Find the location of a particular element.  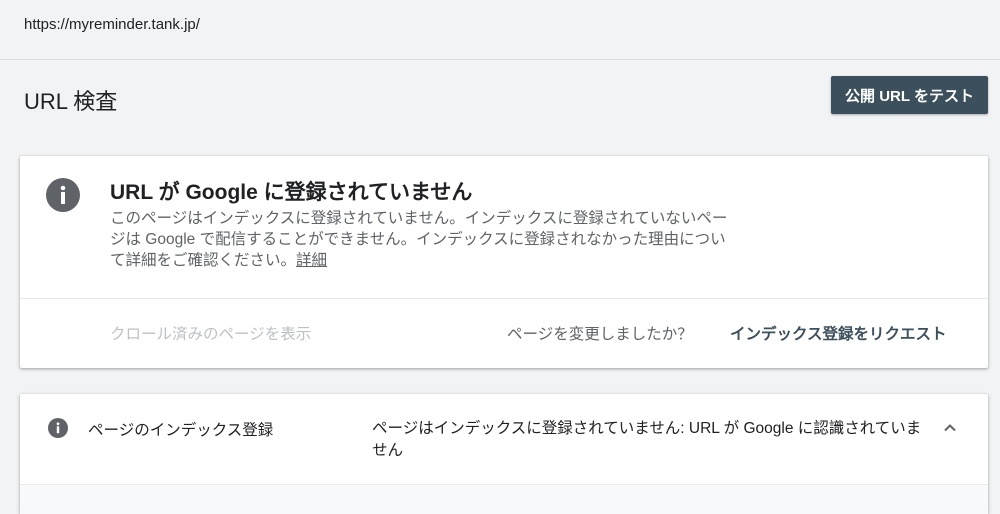

page-indexing-label: ページのインデックス登録 is located at coordinates (181, 430).